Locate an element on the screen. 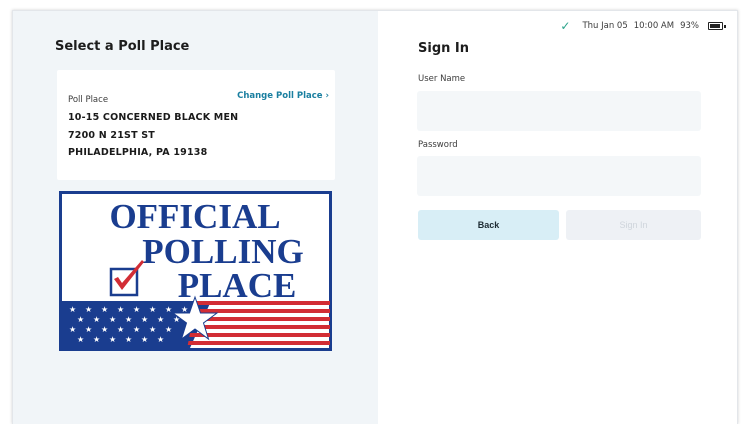 Image resolution: width=750 pixels, height=424 pixels. back-button: Back is located at coordinates (488, 225).